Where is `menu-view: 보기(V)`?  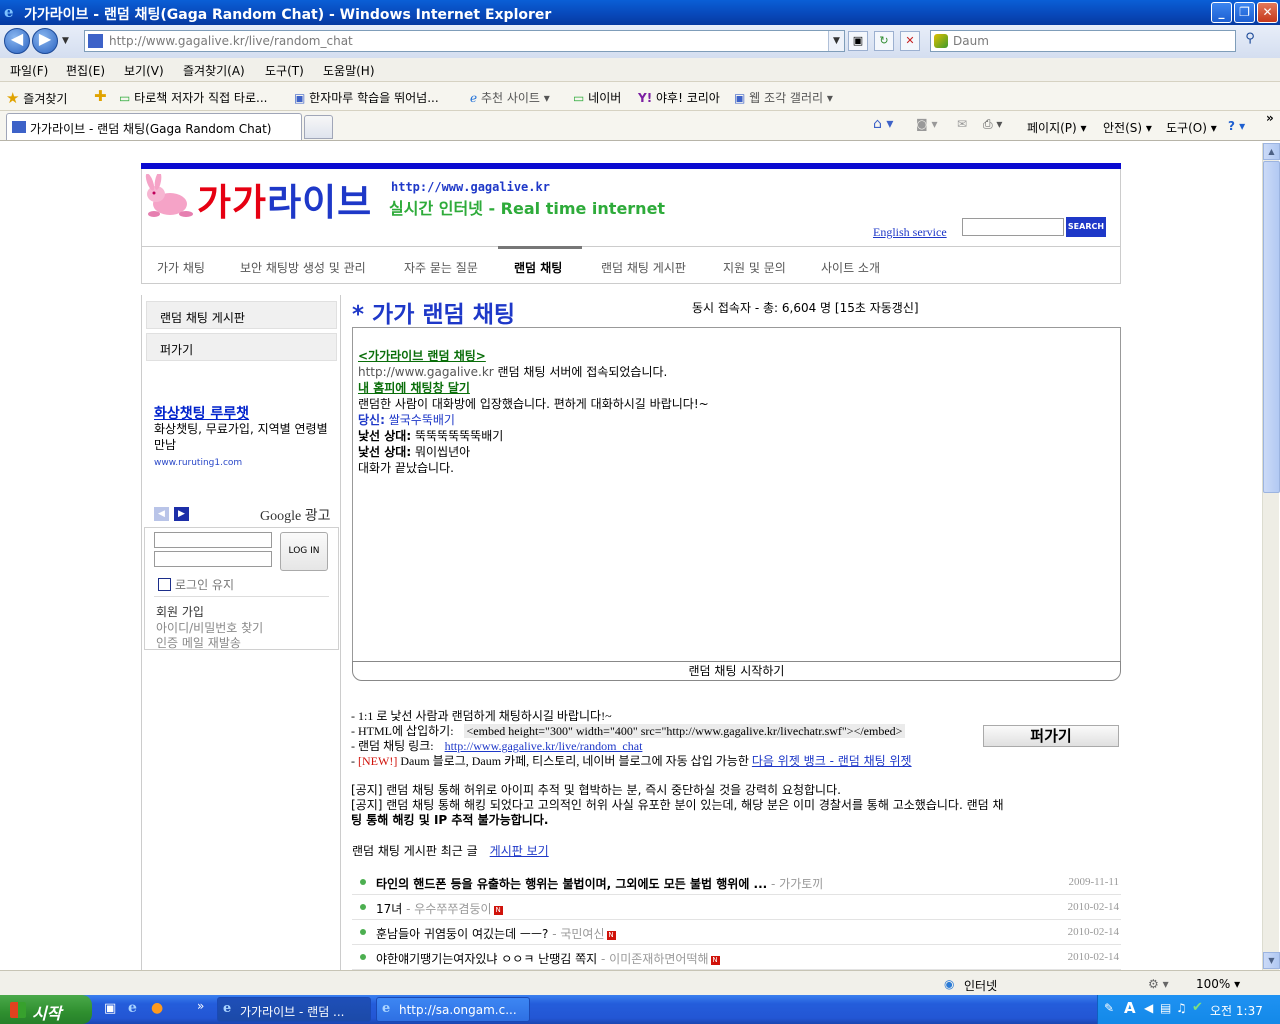 menu-view: 보기(V) is located at coordinates (144, 70).